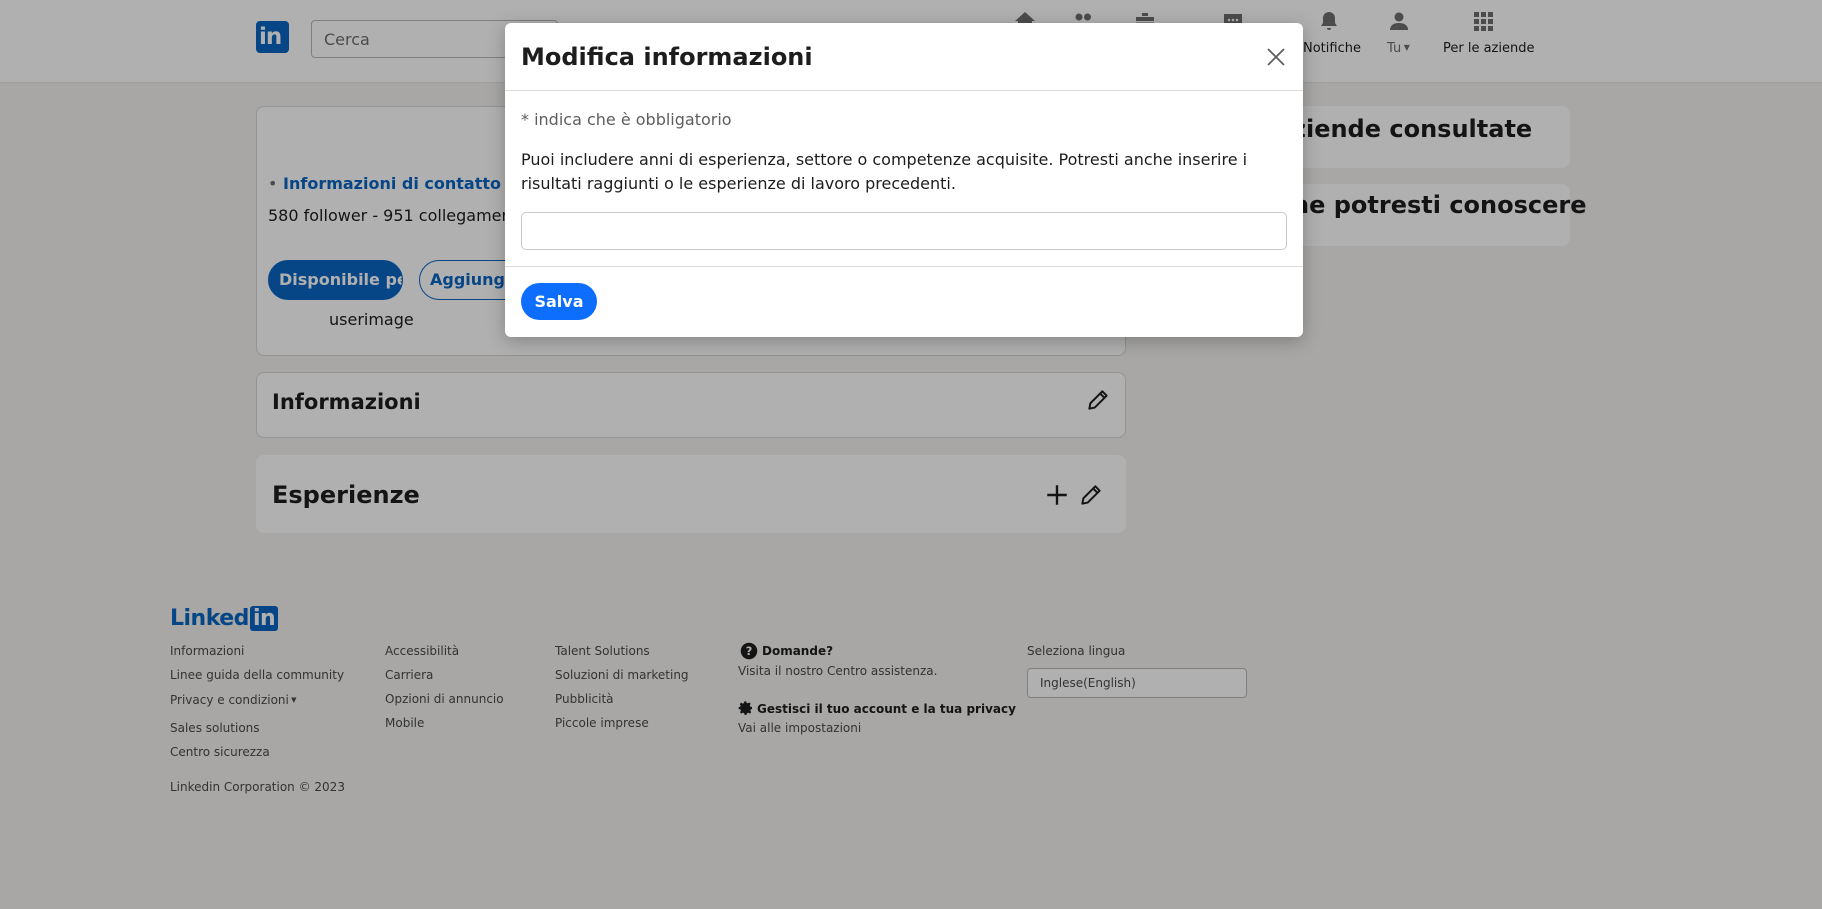 The height and width of the screenshot is (909, 1822). I want to click on modal-header: Modifica informazioni, so click(904, 57).